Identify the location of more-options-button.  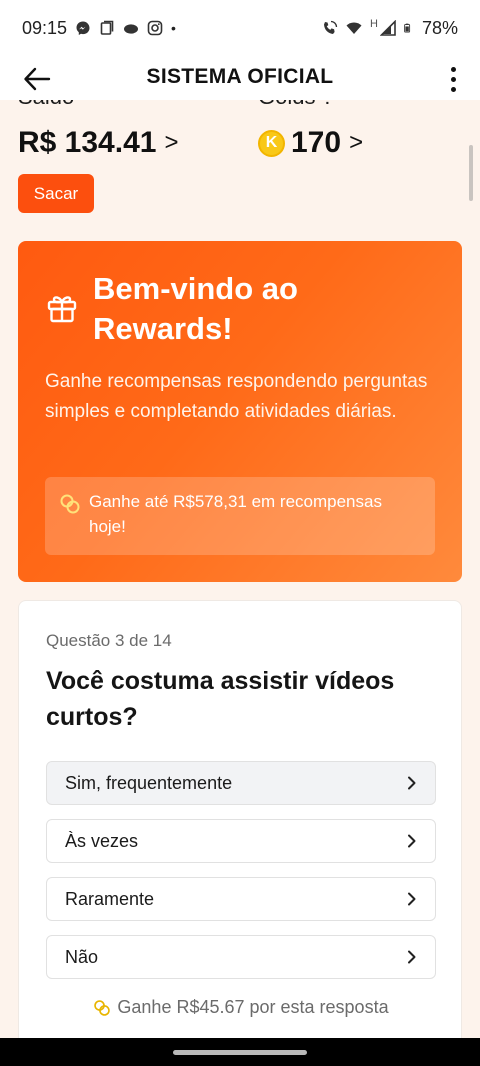
(453, 79).